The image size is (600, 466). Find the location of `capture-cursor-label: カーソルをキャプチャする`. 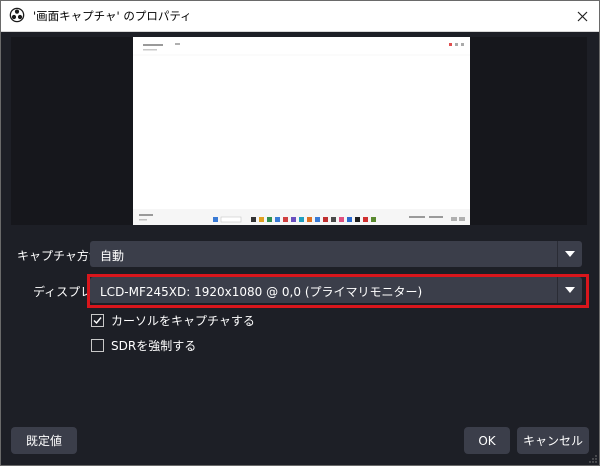

capture-cursor-label: カーソルをキャプチャする is located at coordinates (183, 320).